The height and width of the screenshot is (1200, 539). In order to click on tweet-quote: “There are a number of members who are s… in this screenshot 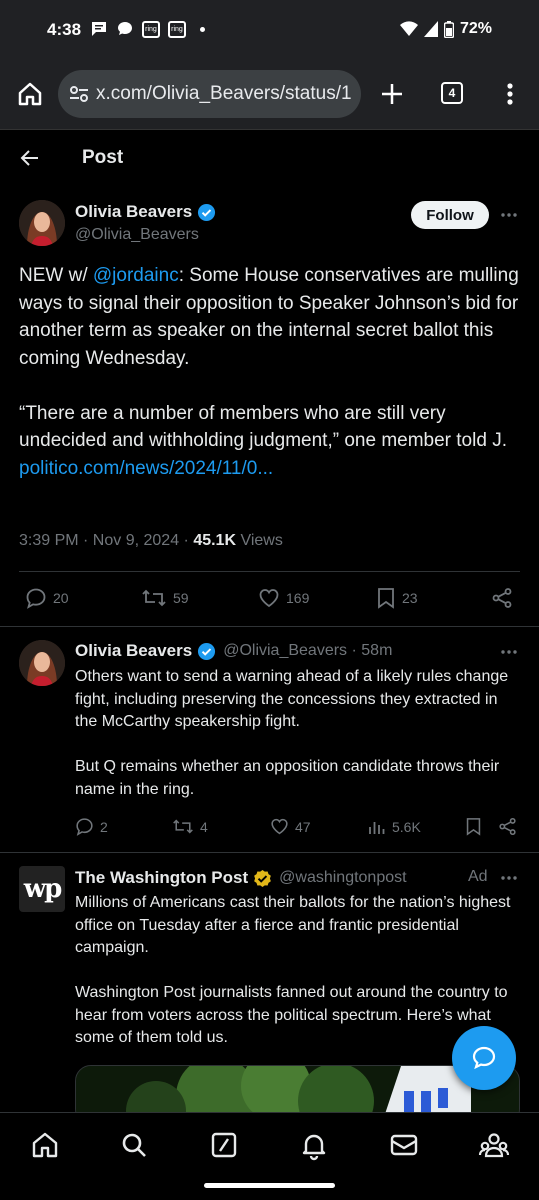, I will do `click(263, 427)`.